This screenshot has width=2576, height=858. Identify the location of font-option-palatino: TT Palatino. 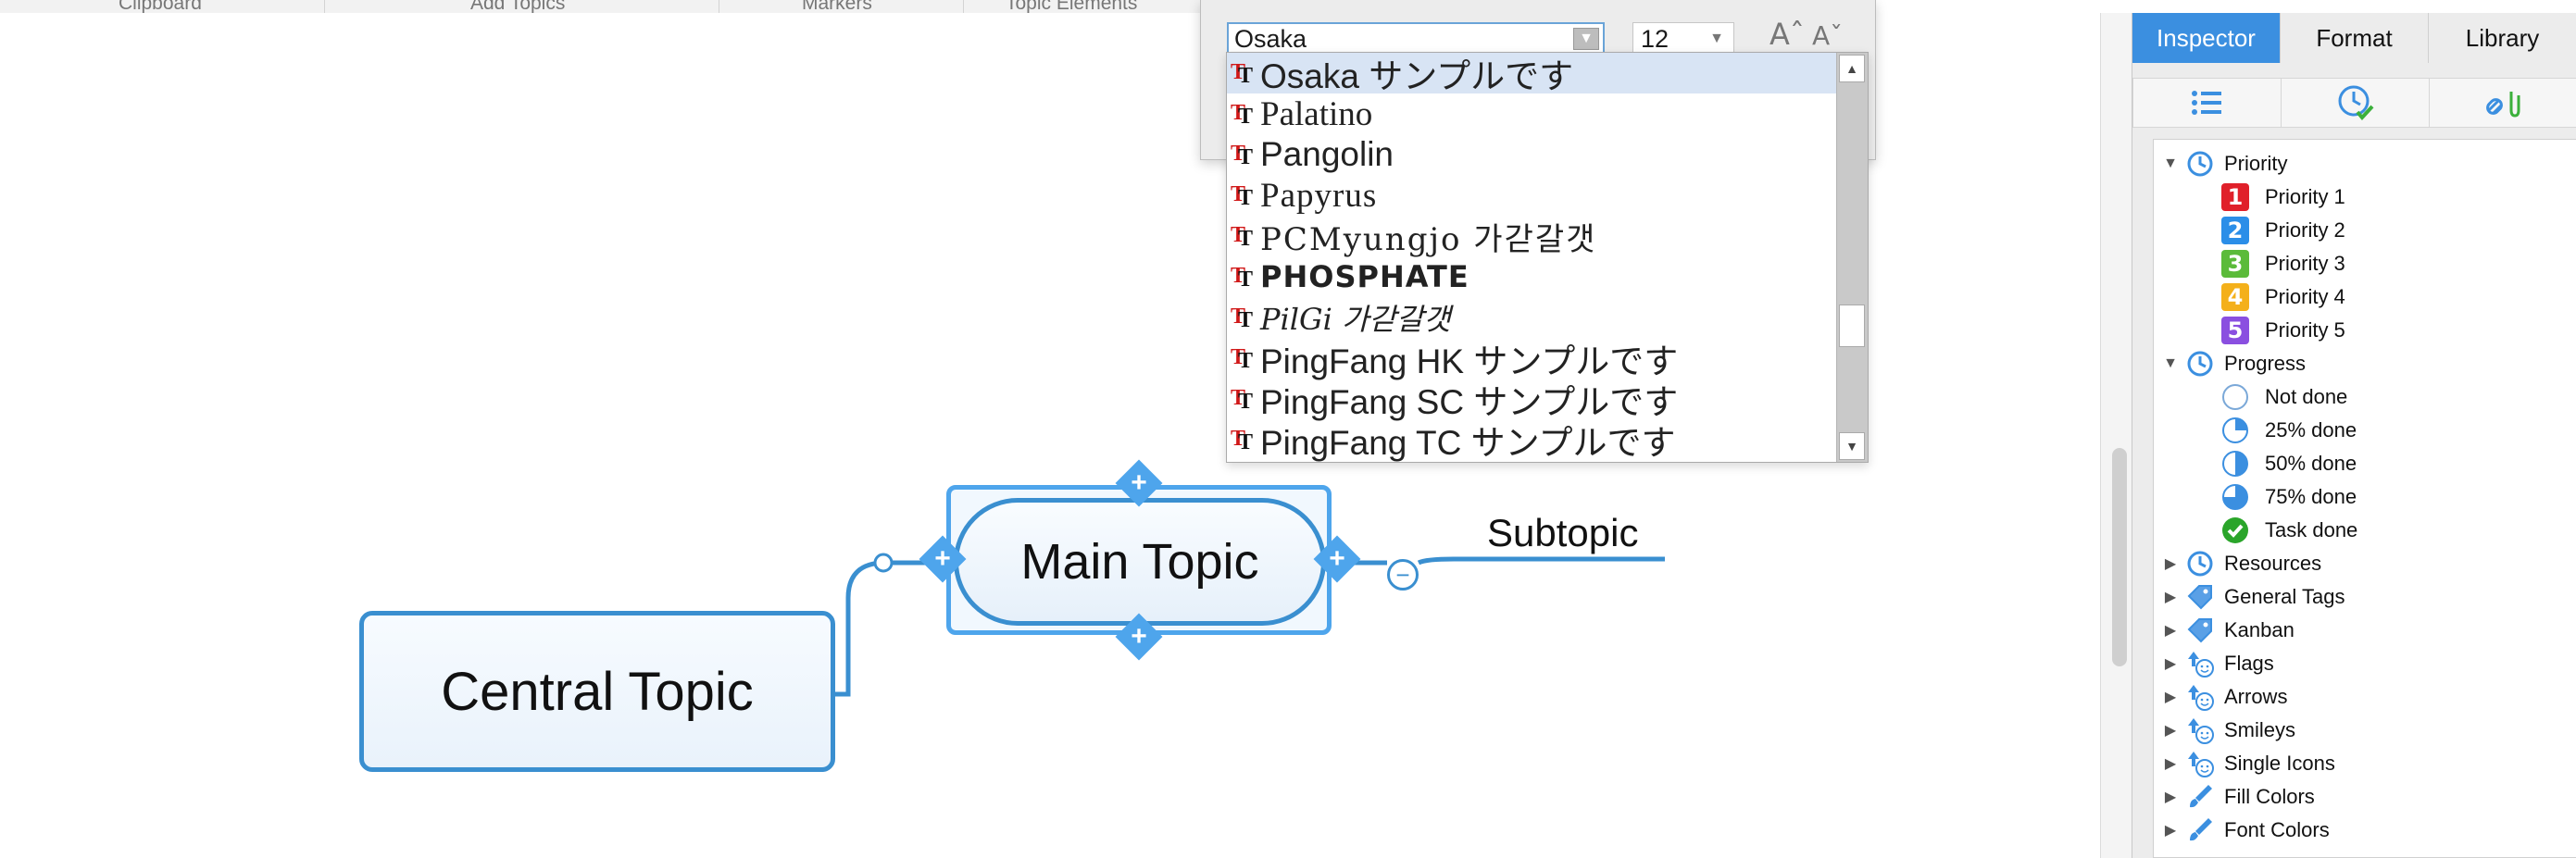
(1532, 113).